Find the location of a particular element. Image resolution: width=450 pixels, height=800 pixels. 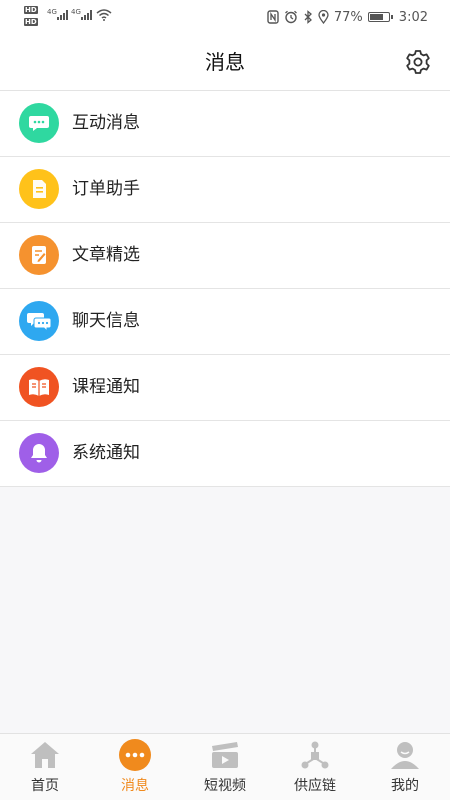

profile-icon is located at coordinates (405, 755).